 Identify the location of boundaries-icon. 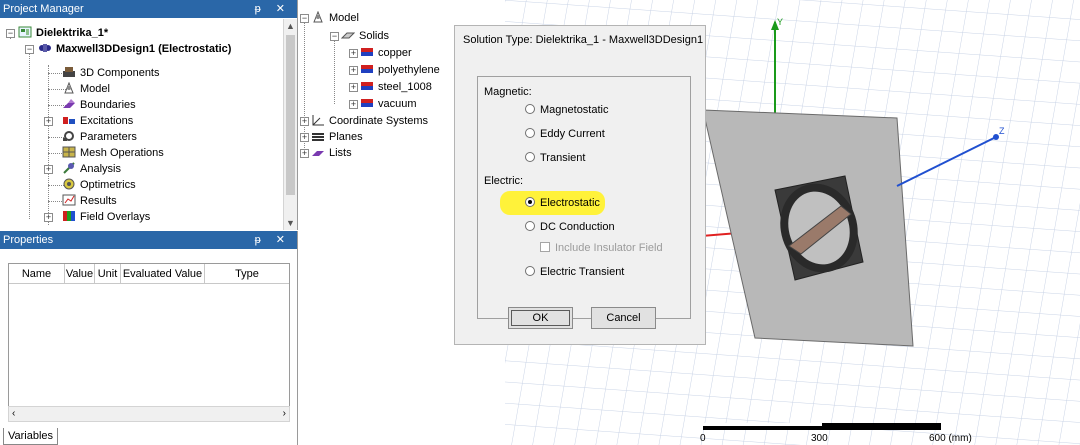
(69, 104).